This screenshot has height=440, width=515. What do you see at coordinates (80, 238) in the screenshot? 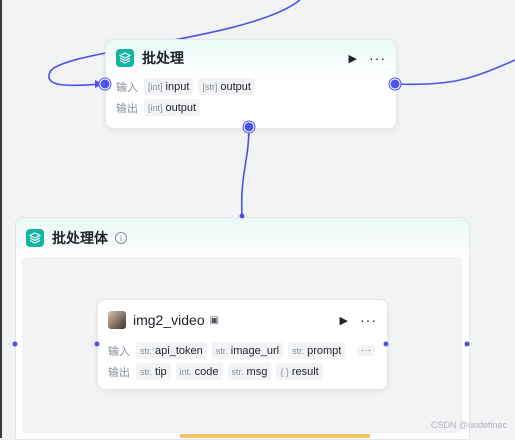
I see `batch-body-title: 批处理体` at bounding box center [80, 238].